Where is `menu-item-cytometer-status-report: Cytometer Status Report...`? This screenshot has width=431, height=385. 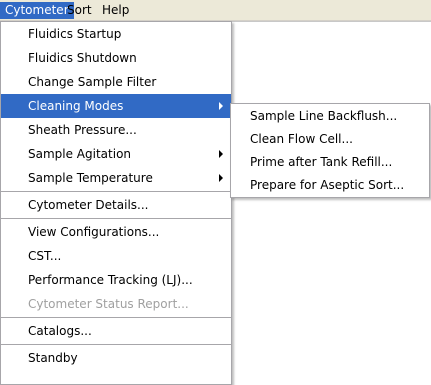
menu-item-cytometer-status-report: Cytometer Status Report... is located at coordinates (108, 304).